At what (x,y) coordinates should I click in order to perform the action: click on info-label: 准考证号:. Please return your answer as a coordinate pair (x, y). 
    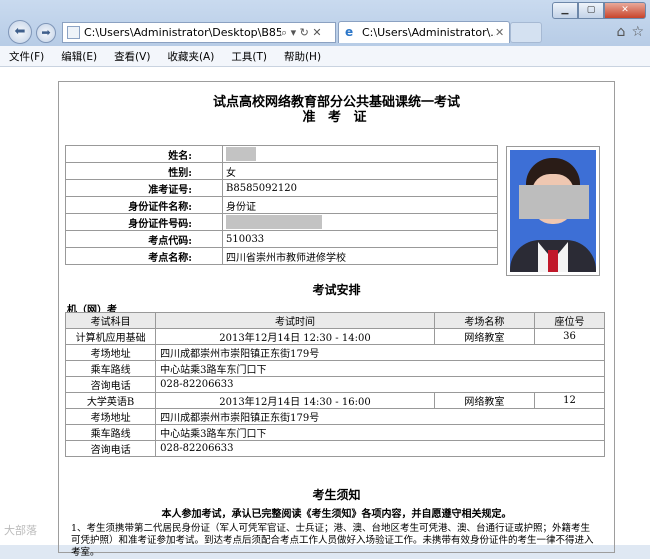
    Looking at the image, I should click on (144, 188).